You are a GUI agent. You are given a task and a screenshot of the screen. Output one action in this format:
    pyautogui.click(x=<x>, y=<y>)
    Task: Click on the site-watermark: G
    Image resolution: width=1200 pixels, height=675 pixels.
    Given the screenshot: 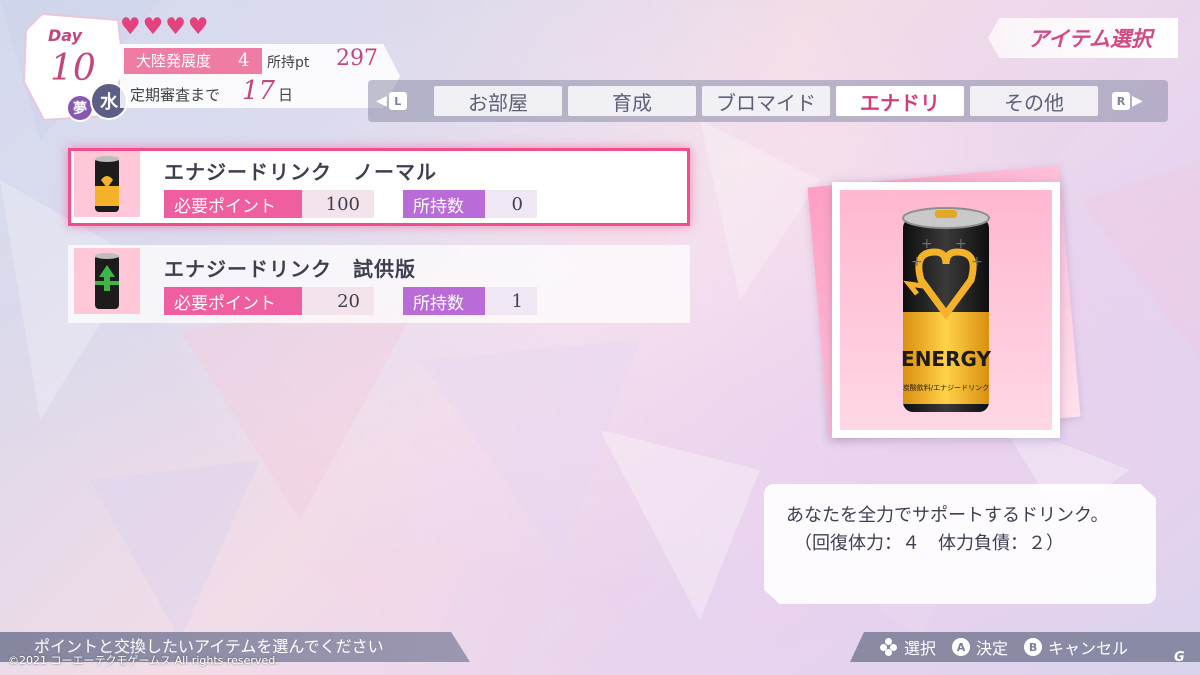 What is the action you would take?
    pyautogui.click(x=1179, y=657)
    